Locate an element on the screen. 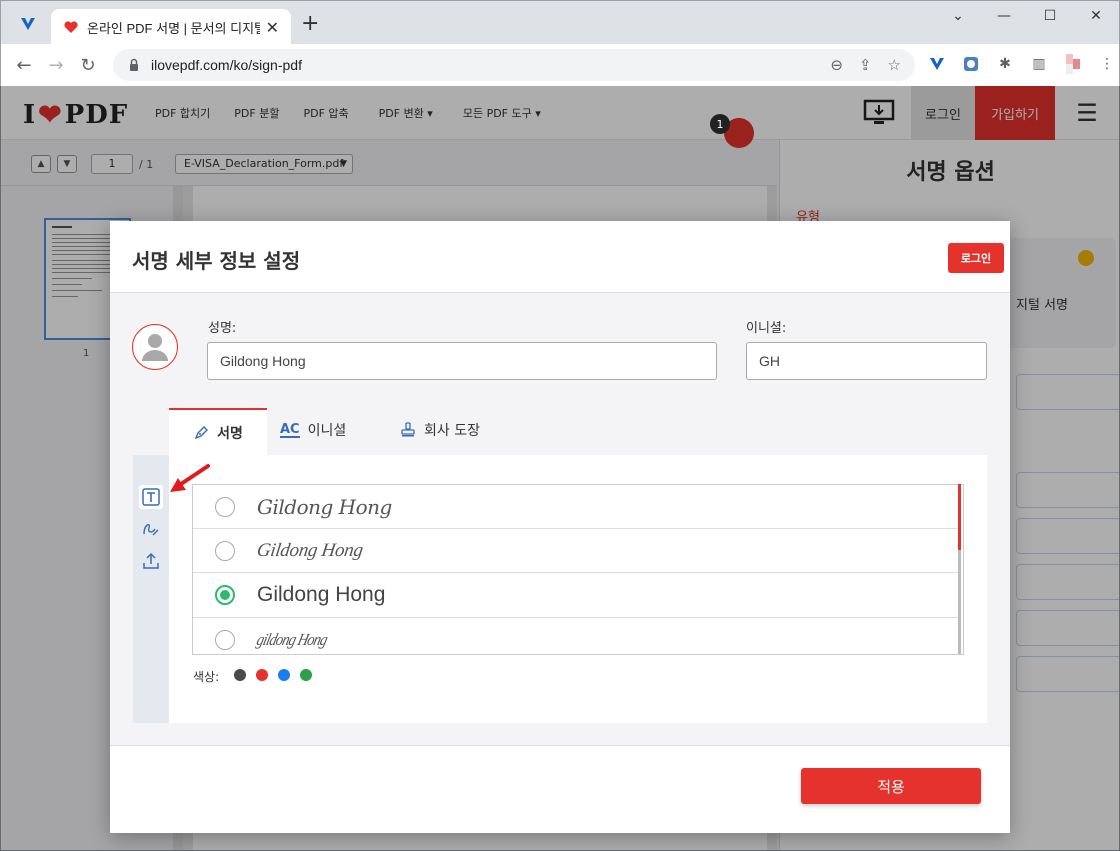  color-swatch-dark is located at coordinates (240, 675).